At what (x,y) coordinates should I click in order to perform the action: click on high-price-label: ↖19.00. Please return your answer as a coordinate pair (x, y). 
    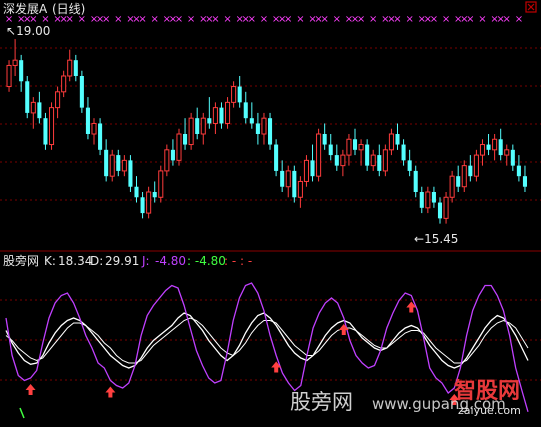
    Looking at the image, I should click on (28, 31).